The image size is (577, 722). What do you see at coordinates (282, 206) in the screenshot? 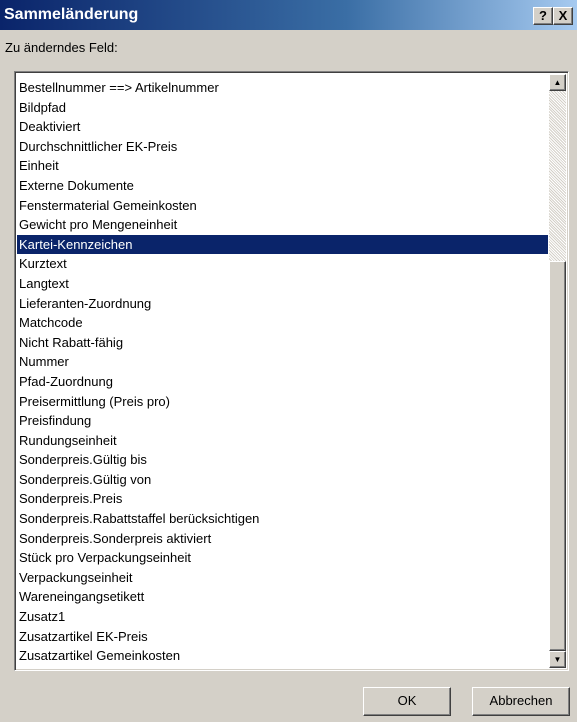
I see `list-item: Fenstermaterial Gemeinkosten` at bounding box center [282, 206].